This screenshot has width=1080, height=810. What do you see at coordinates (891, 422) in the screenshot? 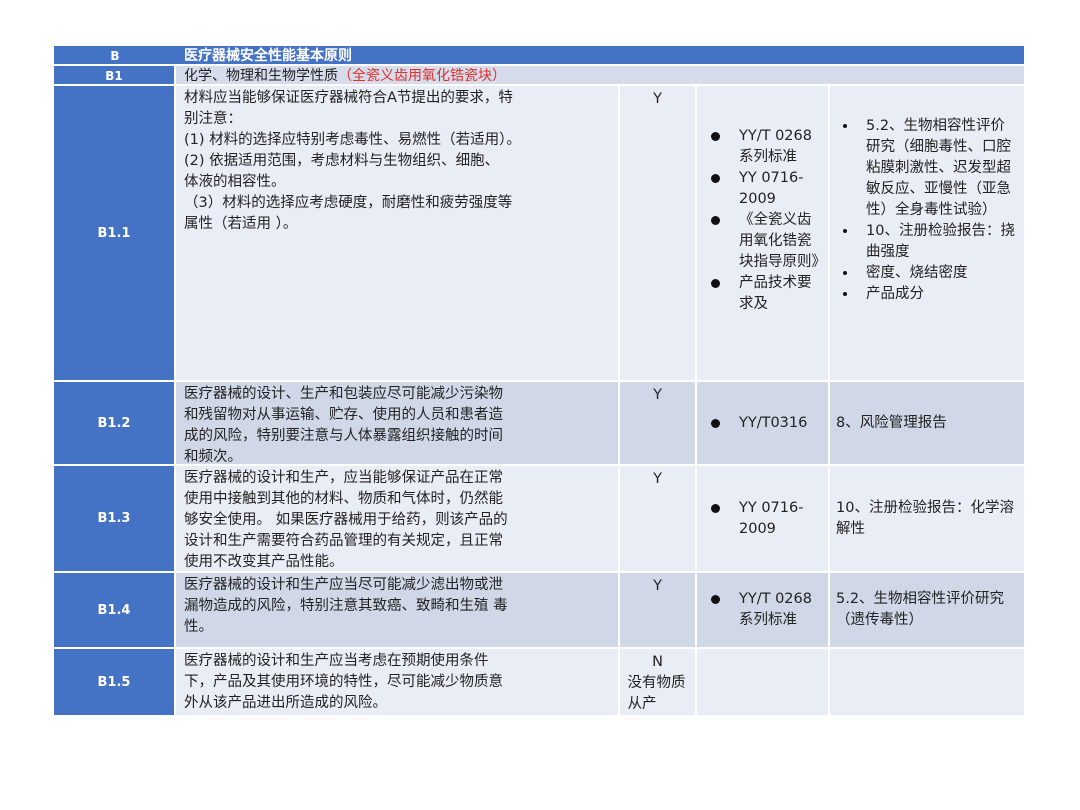
I see `report-item: 8、风险管理报告` at bounding box center [891, 422].